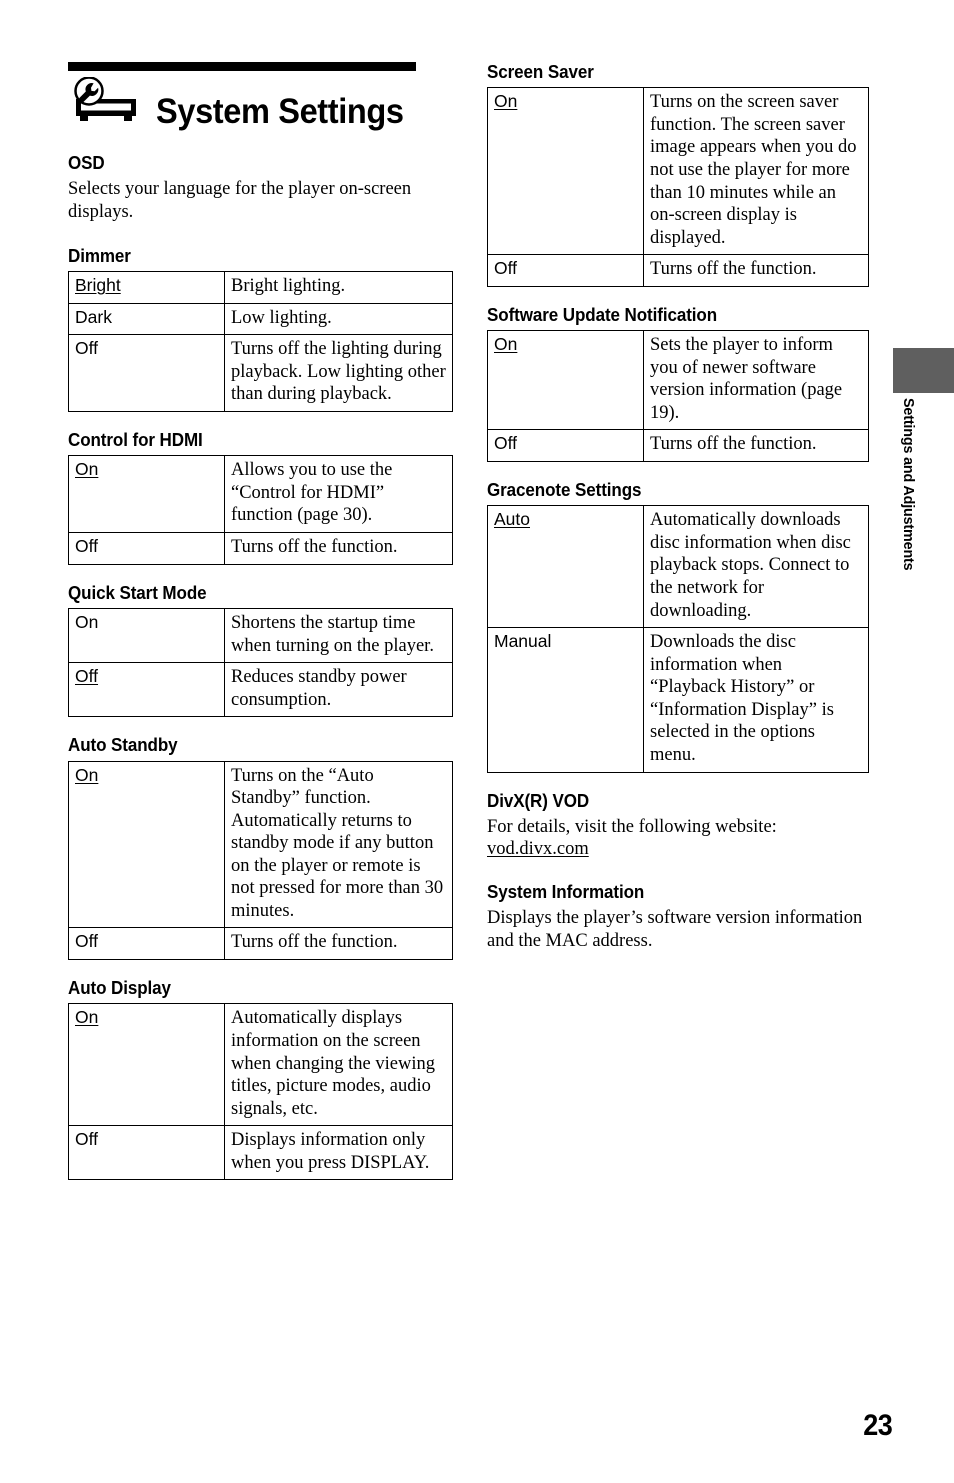  What do you see at coordinates (908, 484) in the screenshot?
I see `section-thumb-label: Settings and Adjustments` at bounding box center [908, 484].